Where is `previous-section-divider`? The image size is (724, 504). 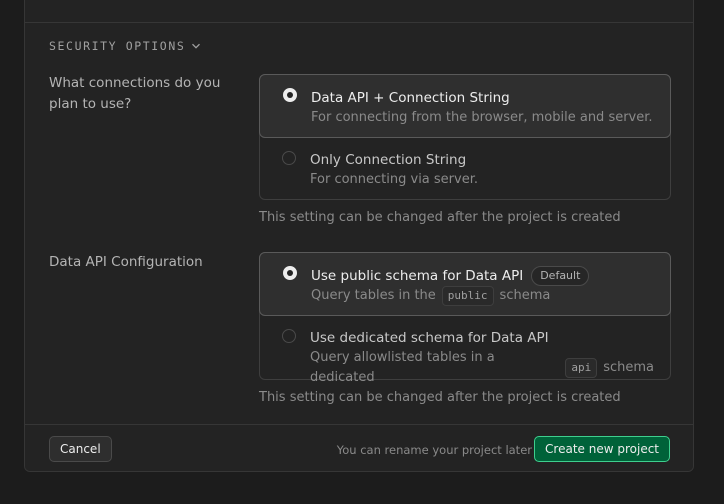 previous-section-divider is located at coordinates (359, 11).